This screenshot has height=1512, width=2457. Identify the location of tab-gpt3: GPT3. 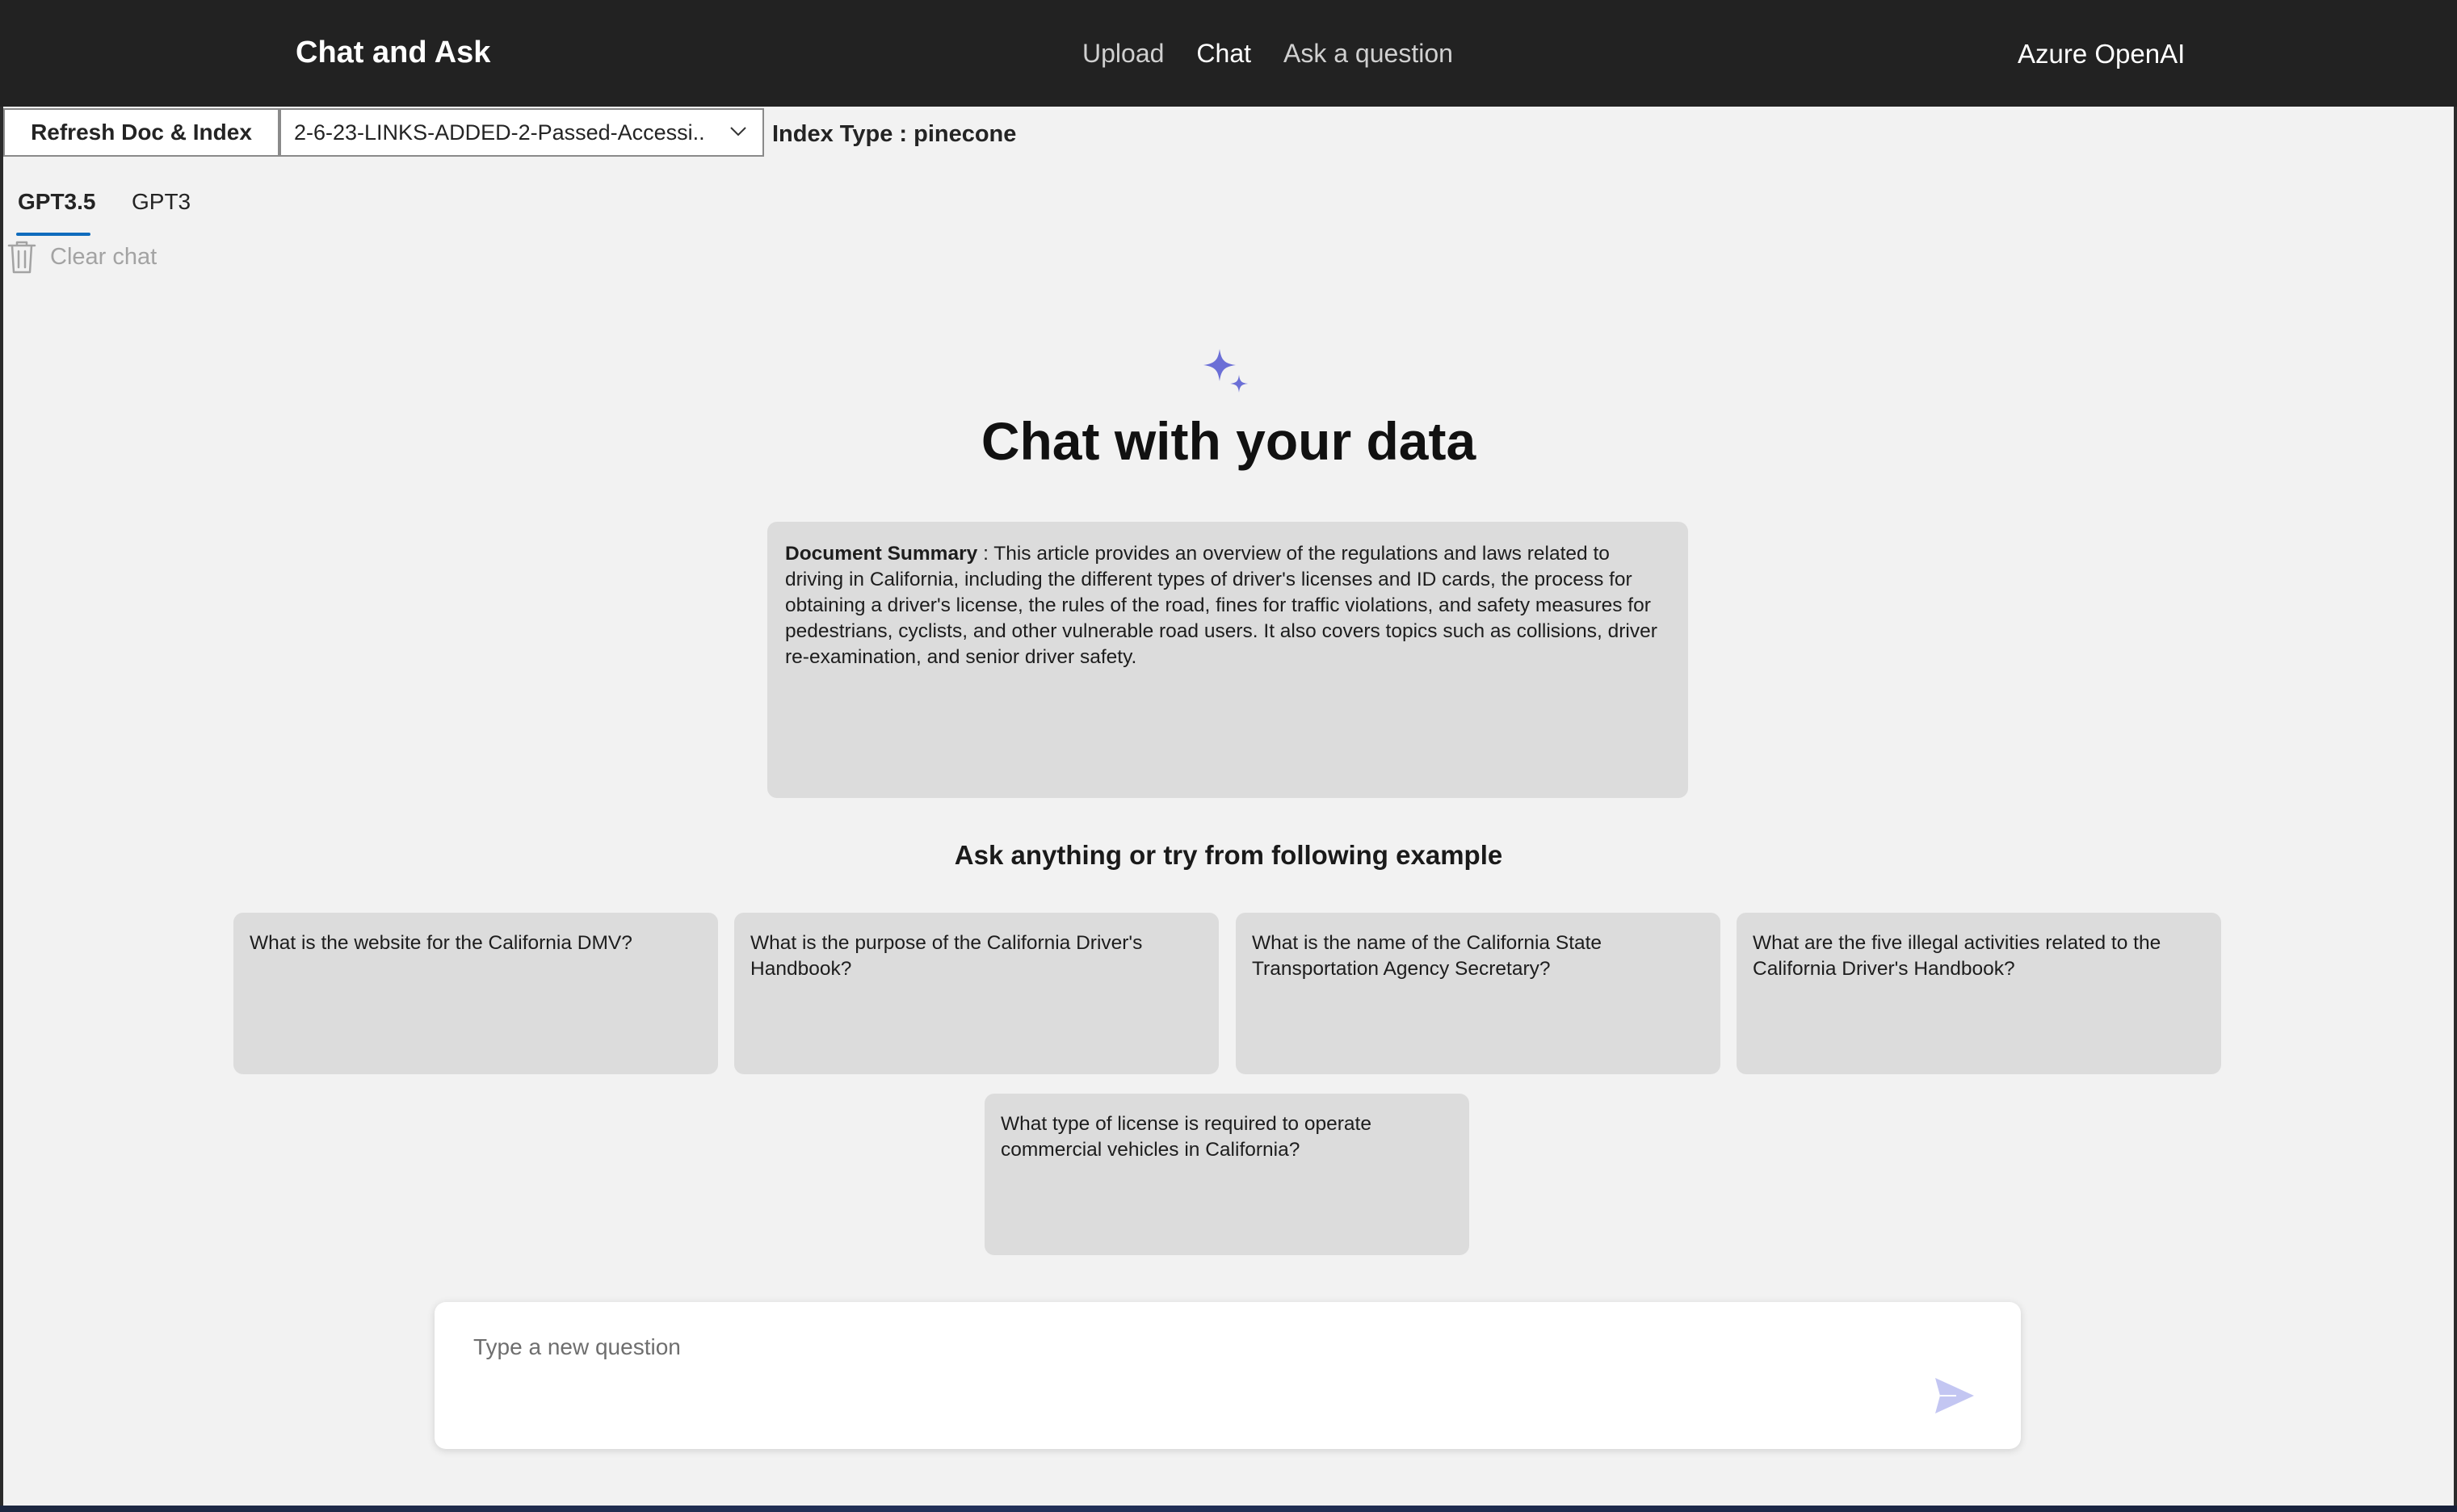
(161, 202).